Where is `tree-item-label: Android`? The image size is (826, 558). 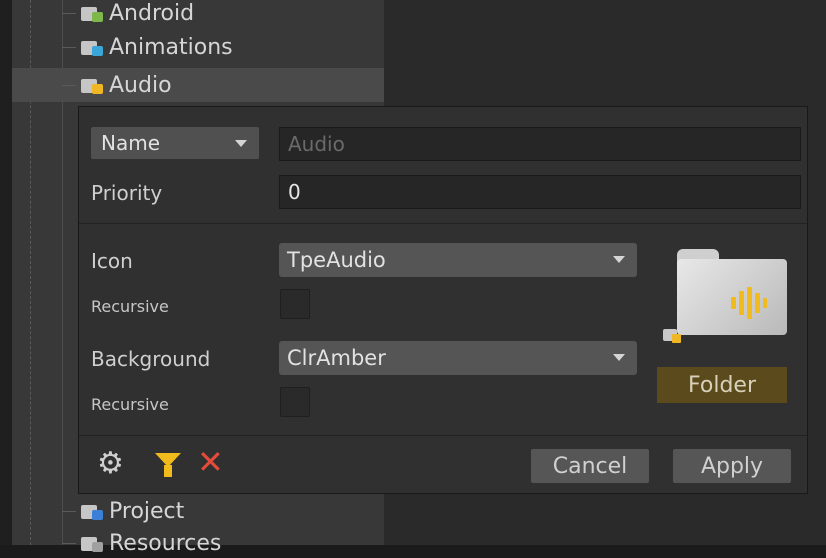 tree-item-label: Android is located at coordinates (152, 13).